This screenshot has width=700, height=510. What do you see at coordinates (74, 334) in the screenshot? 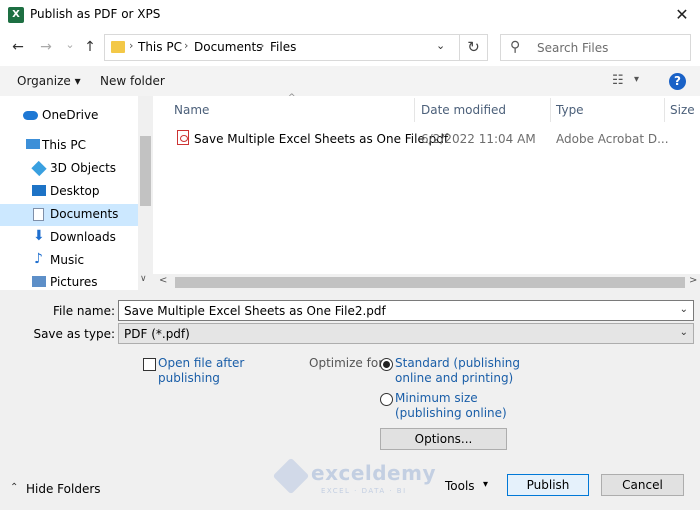
I see `save-type-label: Save as type:` at bounding box center [74, 334].